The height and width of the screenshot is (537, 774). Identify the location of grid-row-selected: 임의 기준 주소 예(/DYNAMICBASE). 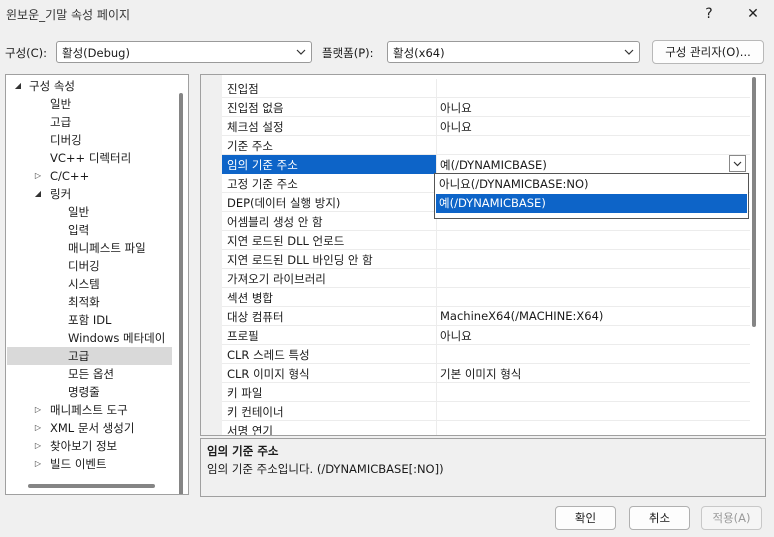
(486, 164).